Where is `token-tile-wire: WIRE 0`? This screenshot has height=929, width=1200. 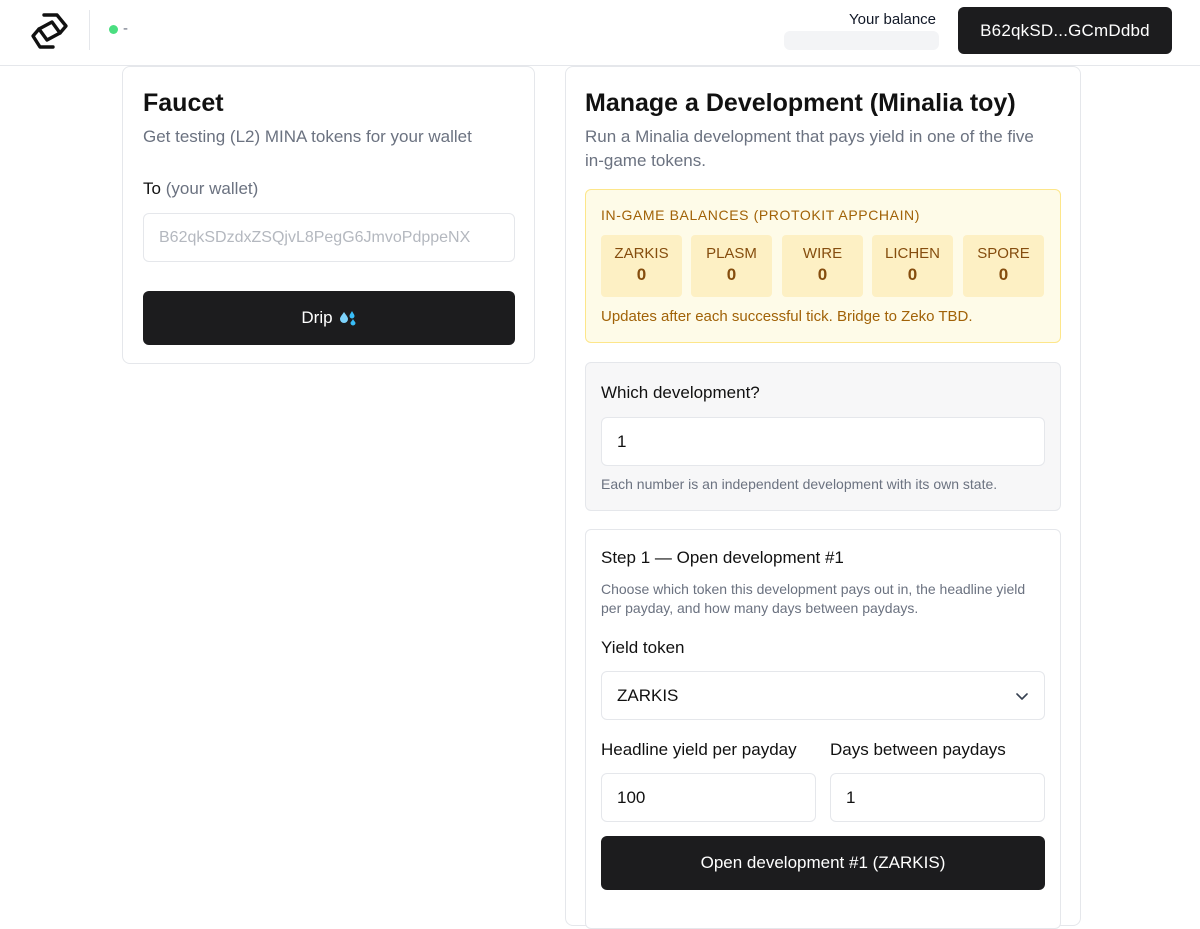 token-tile-wire: WIRE 0 is located at coordinates (822, 266).